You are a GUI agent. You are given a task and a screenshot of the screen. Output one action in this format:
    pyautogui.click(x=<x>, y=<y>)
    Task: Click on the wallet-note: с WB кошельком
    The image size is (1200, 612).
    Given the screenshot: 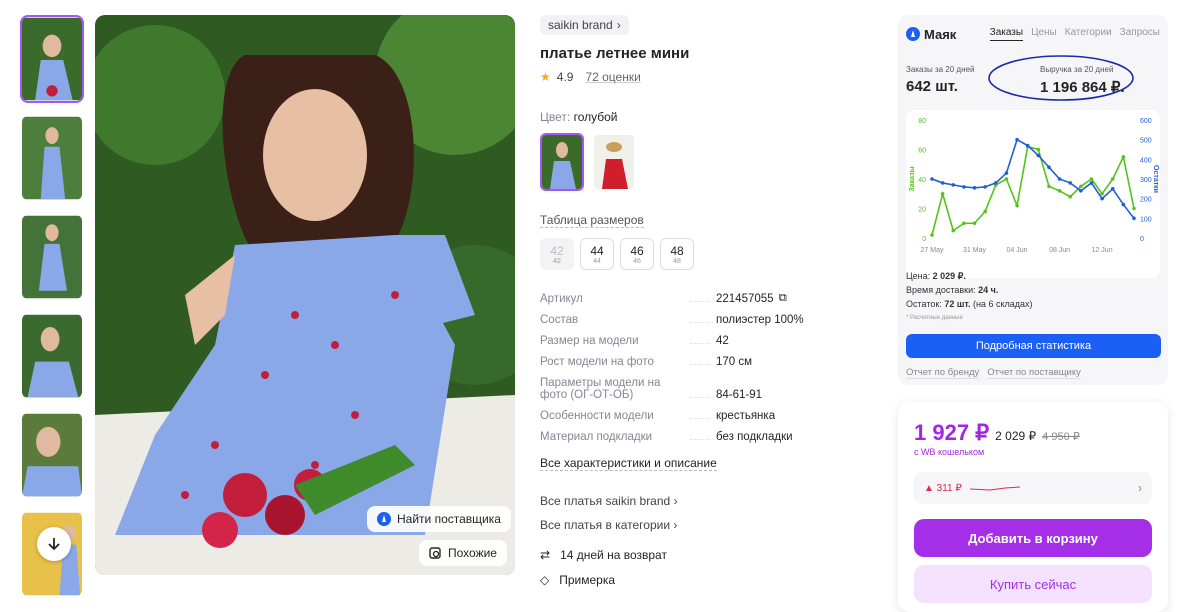 What is the action you would take?
    pyautogui.click(x=949, y=452)
    